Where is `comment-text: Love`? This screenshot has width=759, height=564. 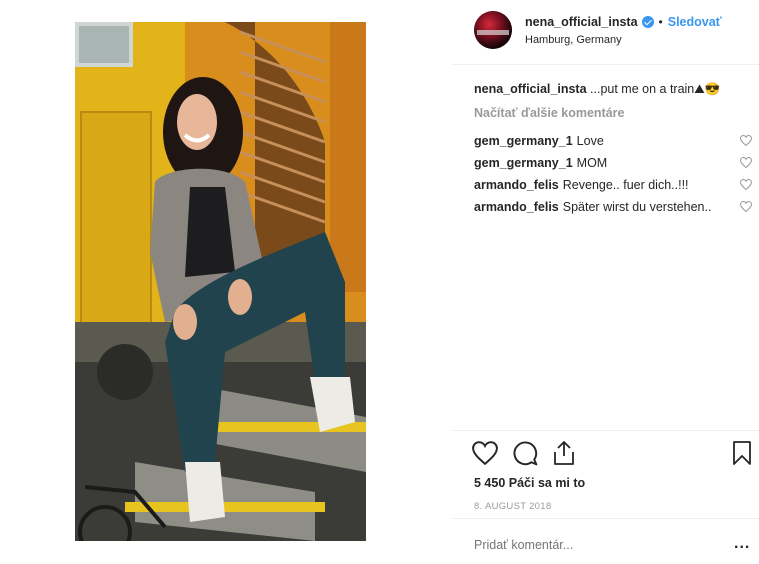 comment-text: Love is located at coordinates (590, 141).